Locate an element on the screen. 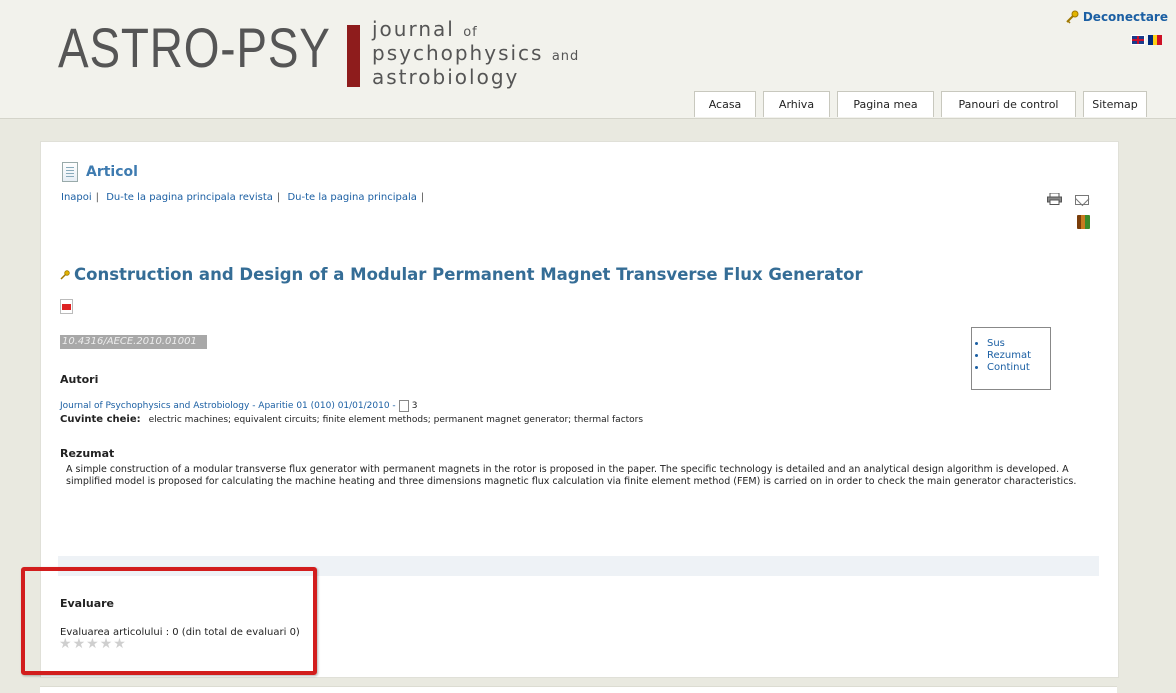 This screenshot has width=1176, height=693. abstract-heading: Rezumat is located at coordinates (87, 453).